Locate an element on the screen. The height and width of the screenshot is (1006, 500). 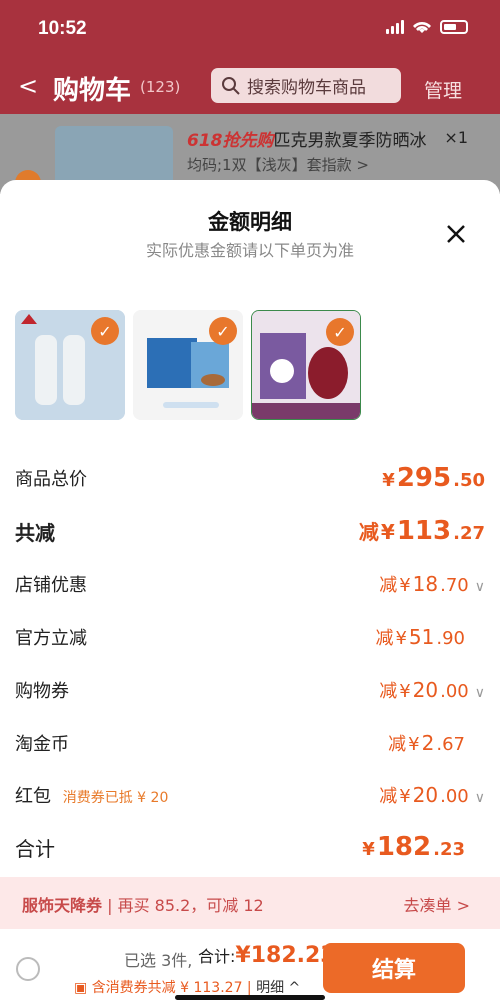
promo-bar: 服饰天降券 | 再买 85.2，可减 12 去凑单 > is located at coordinates (250, 903).